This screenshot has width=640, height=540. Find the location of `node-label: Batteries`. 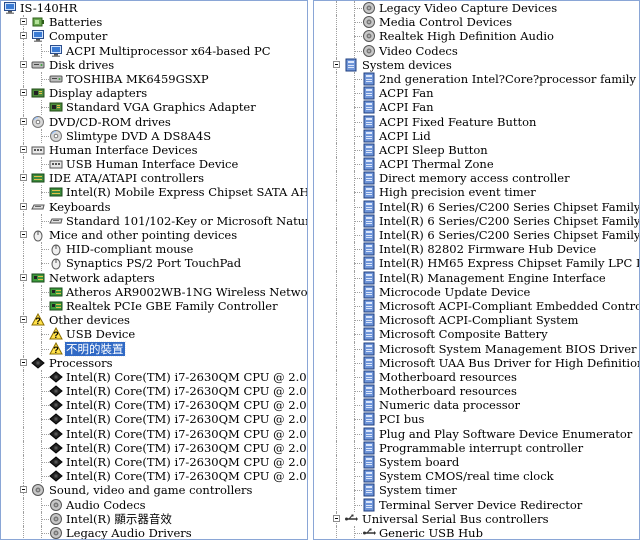

node-label: Batteries is located at coordinates (75, 22).